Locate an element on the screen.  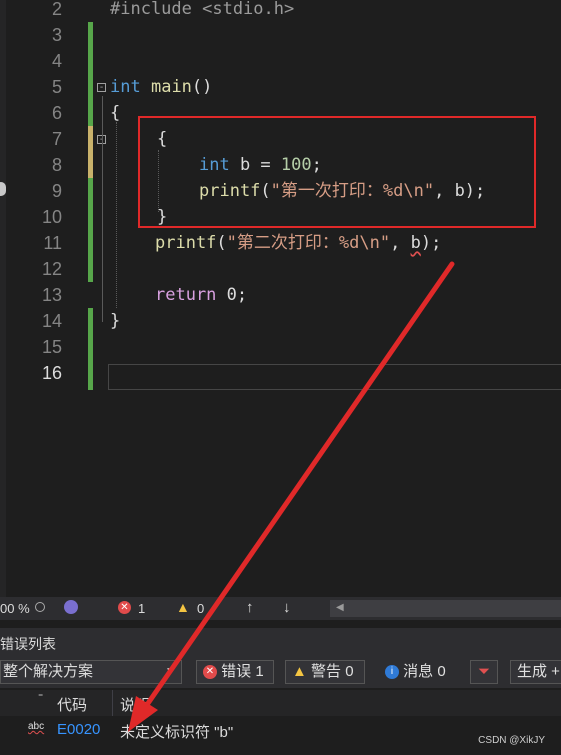
error-list-toolbar: 整个解决方案 ▼ ✕ 错误 1 ▲ 警告 0 i 消息 0 ⏷ 生成 + is located at coordinates (280, 673).